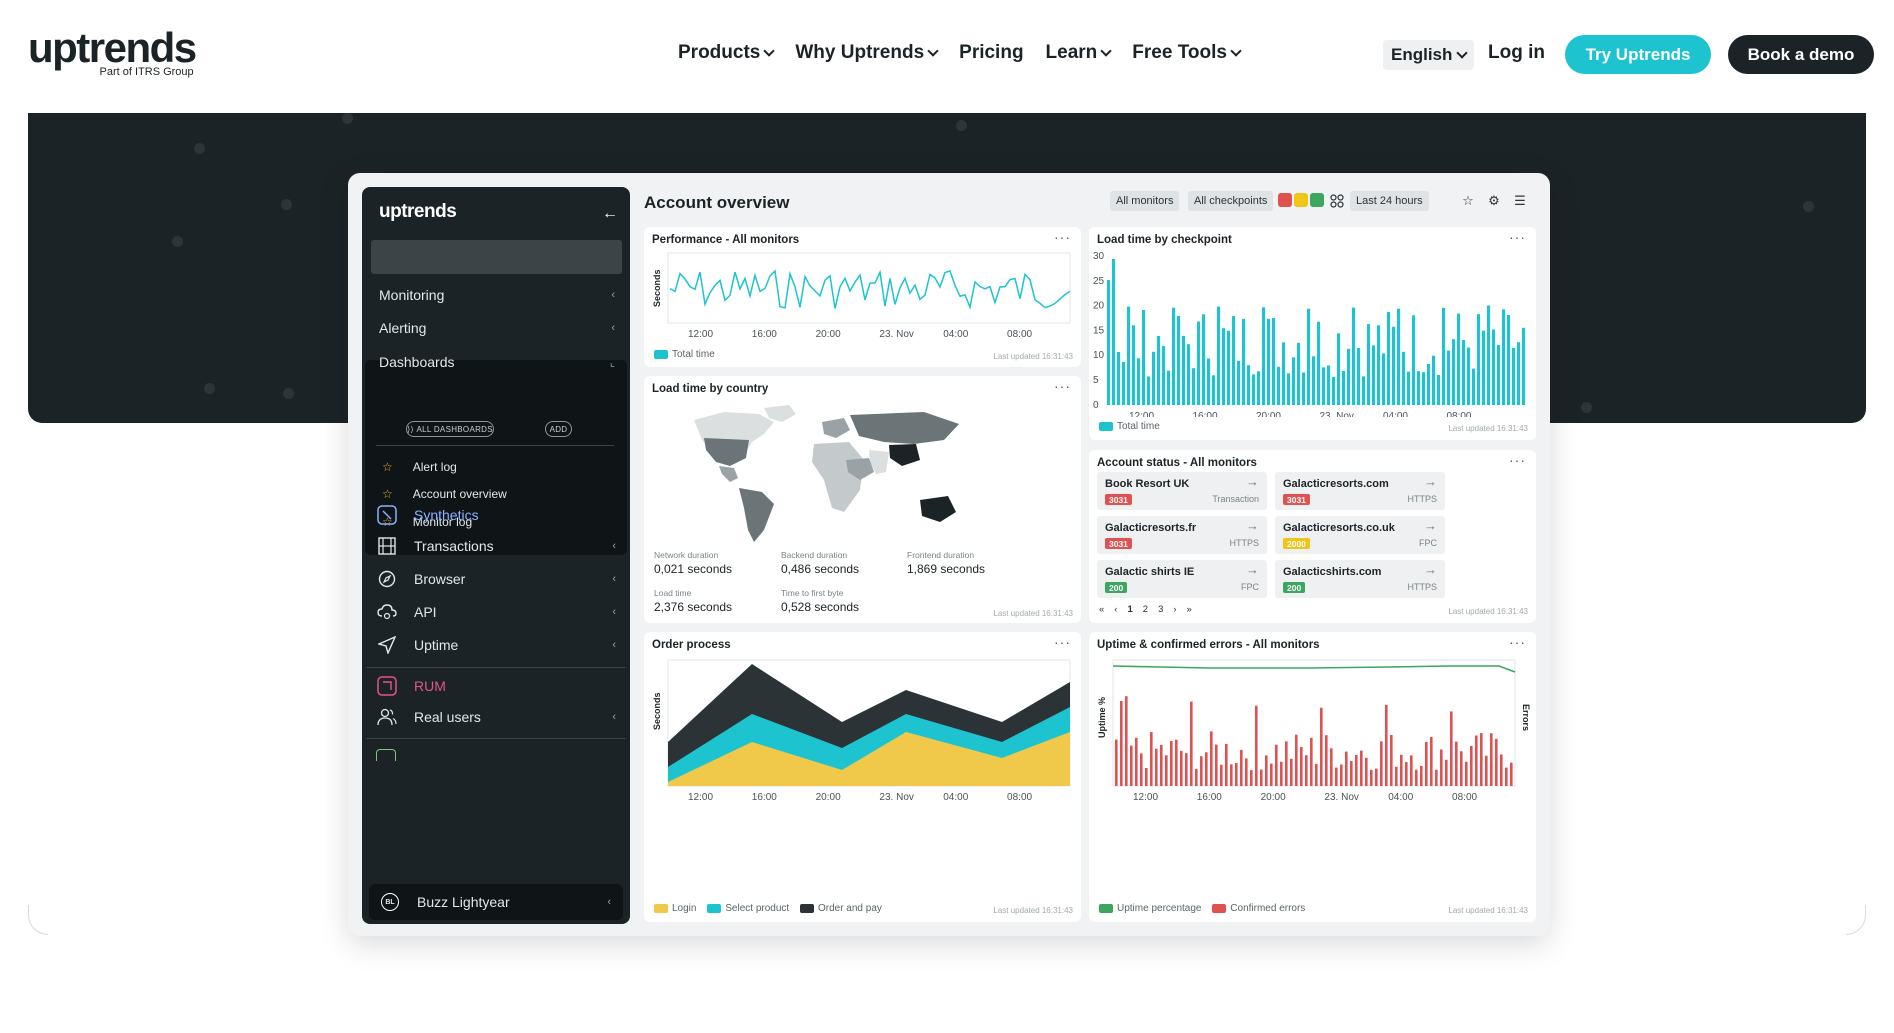 Image resolution: width=1894 pixels, height=1033 pixels. I want to click on sidebar-item-uptime: Uptime ‹, so click(496, 645).